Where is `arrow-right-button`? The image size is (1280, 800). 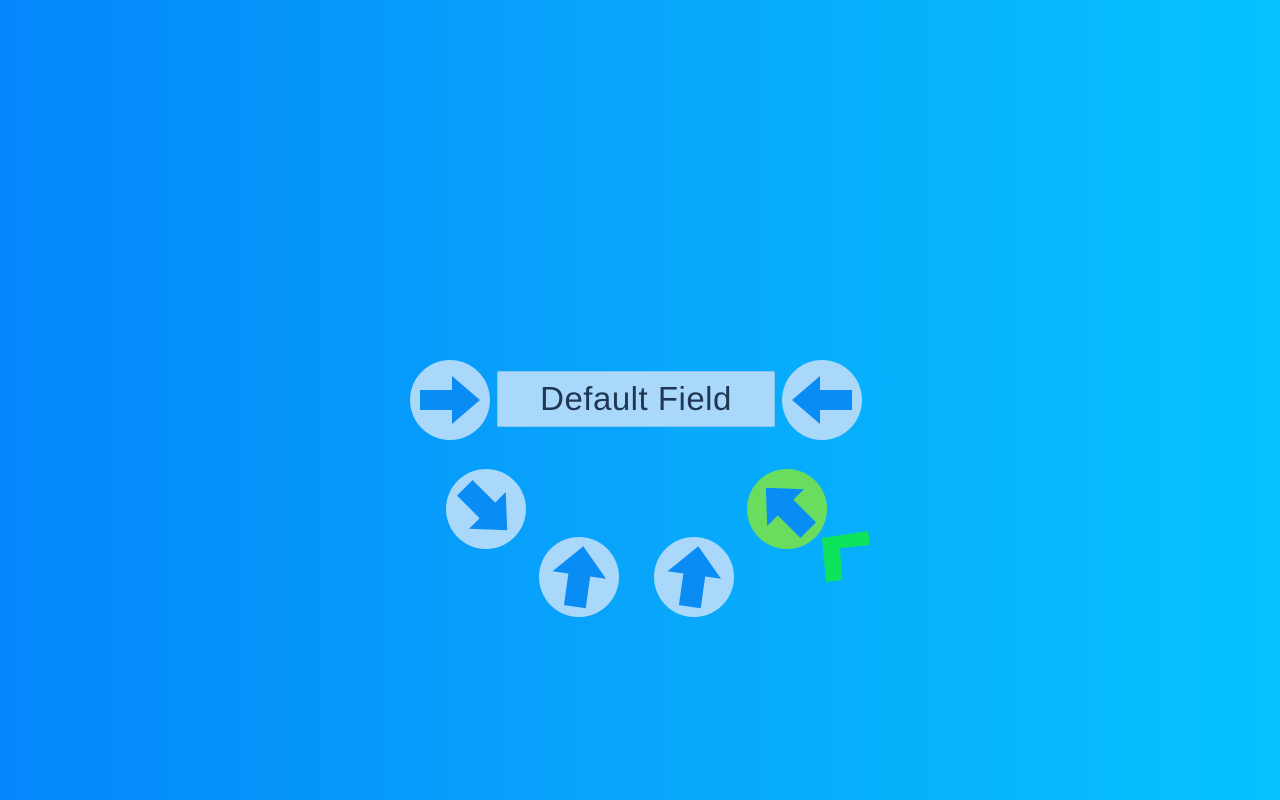
arrow-right-button is located at coordinates (450, 400).